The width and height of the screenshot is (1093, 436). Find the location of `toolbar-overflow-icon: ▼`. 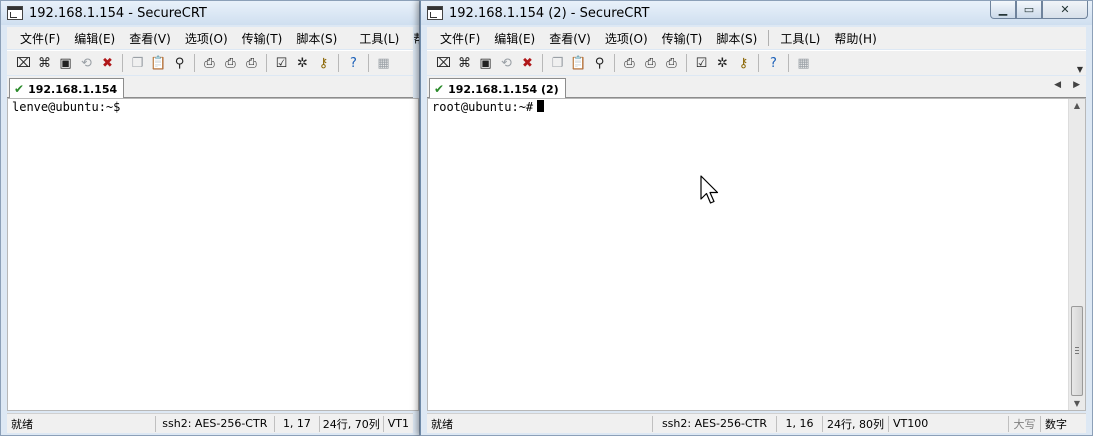

toolbar-overflow-icon: ▼ is located at coordinates (1080, 69).